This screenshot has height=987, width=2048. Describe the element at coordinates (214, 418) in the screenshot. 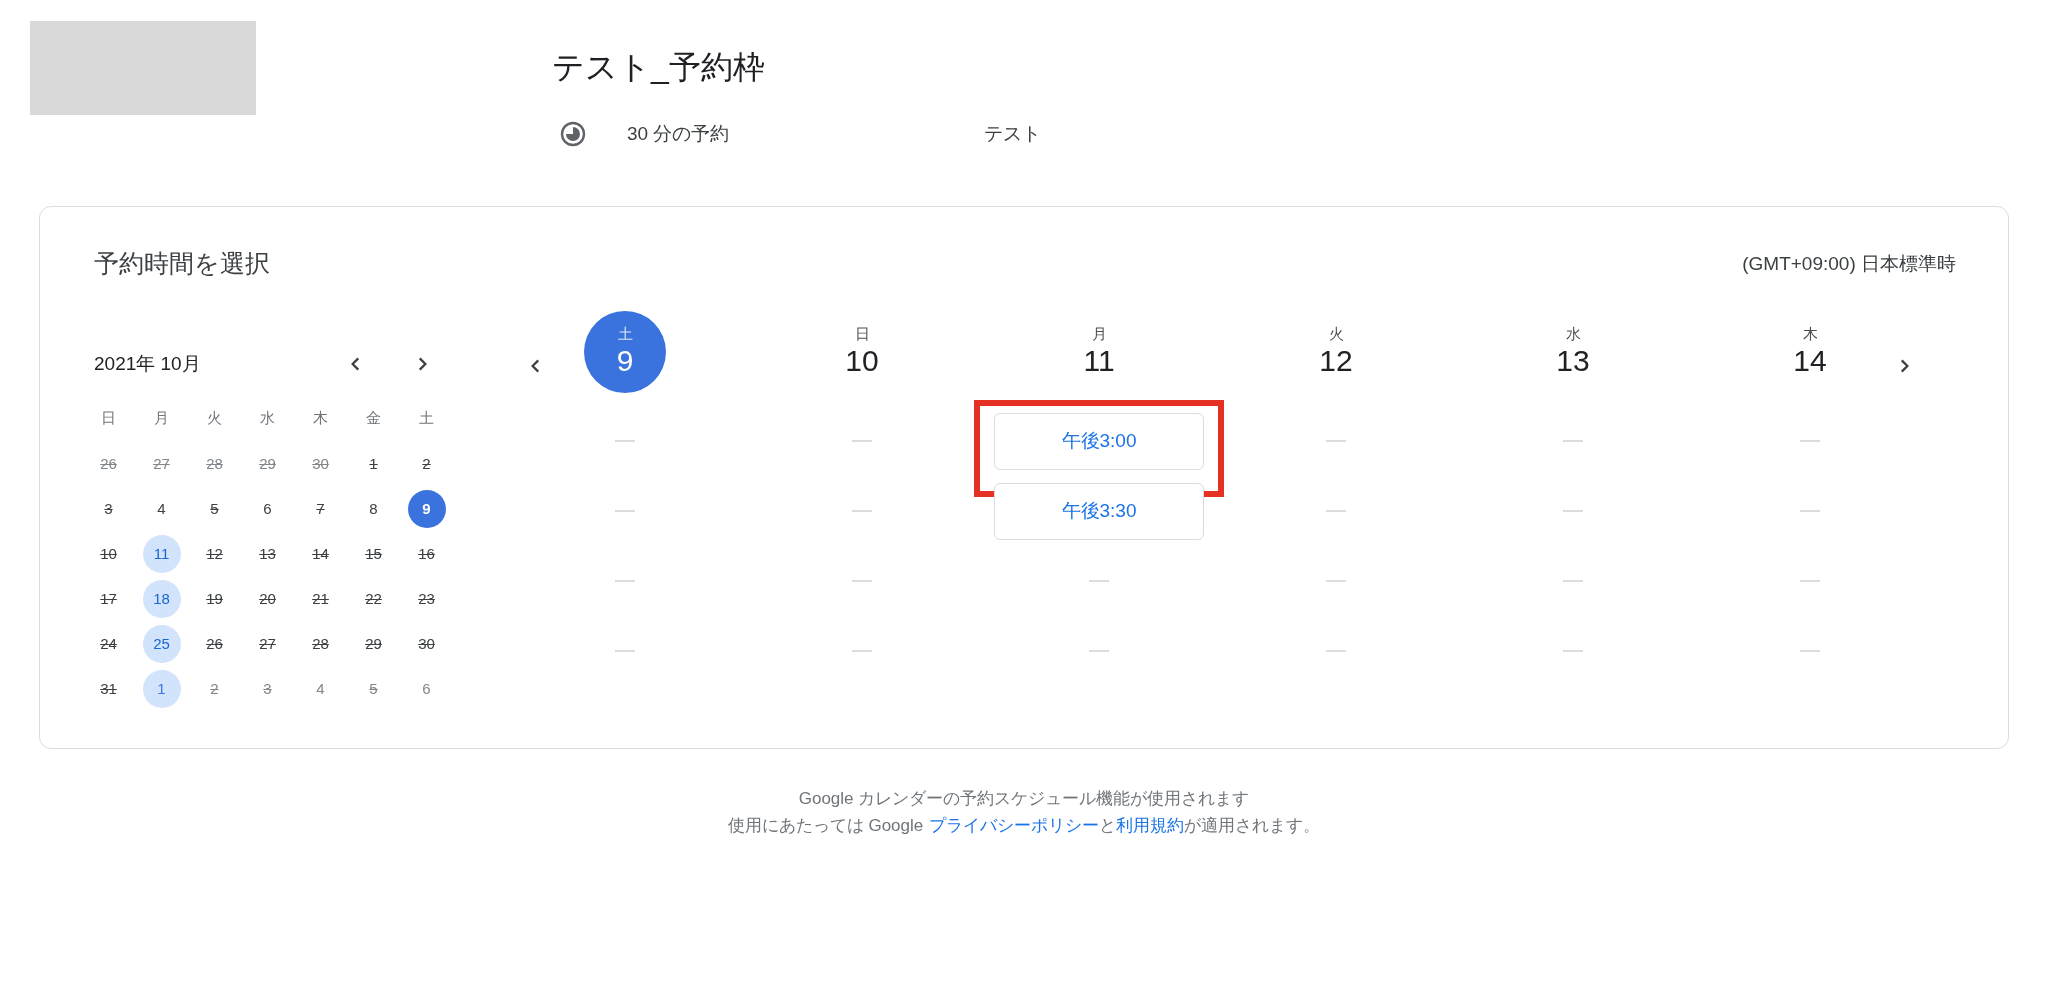

I see `weekday-label: 火` at that location.